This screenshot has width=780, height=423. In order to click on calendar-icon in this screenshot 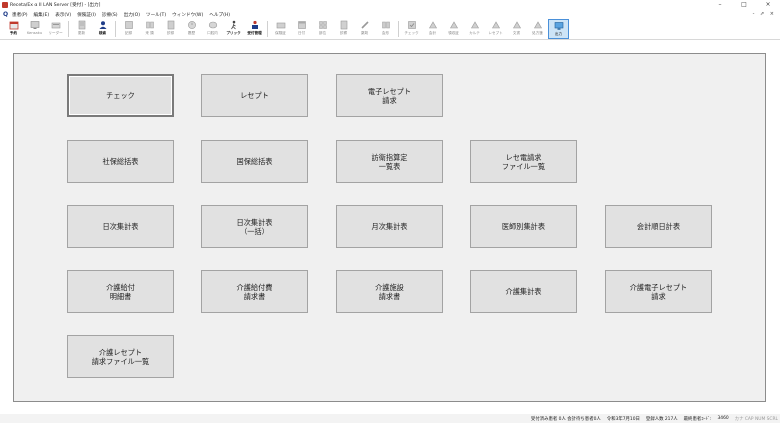, I will do `click(14, 25)`.